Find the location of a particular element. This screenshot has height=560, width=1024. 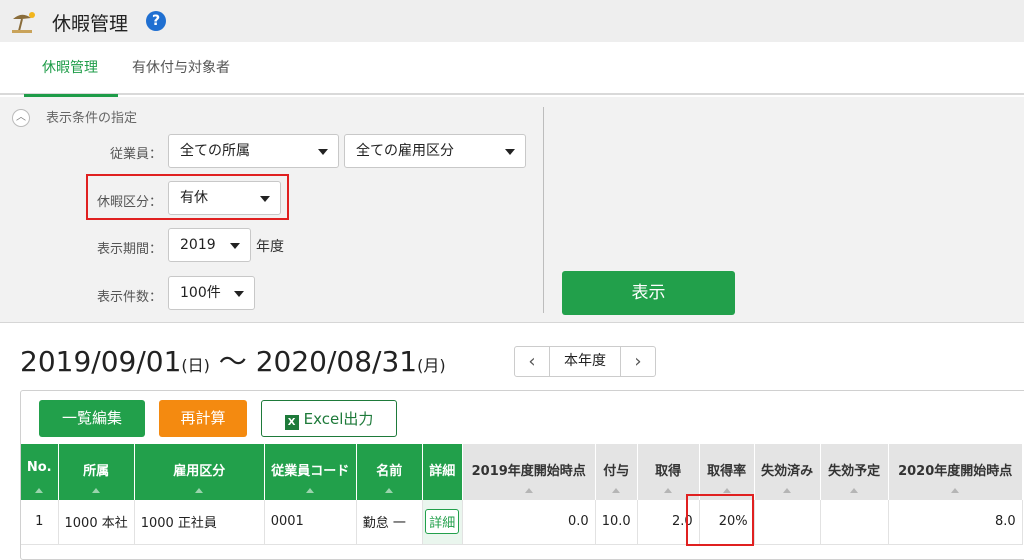

tab-paid-leave-recipients: 有休付与対象者 is located at coordinates (181, 68).